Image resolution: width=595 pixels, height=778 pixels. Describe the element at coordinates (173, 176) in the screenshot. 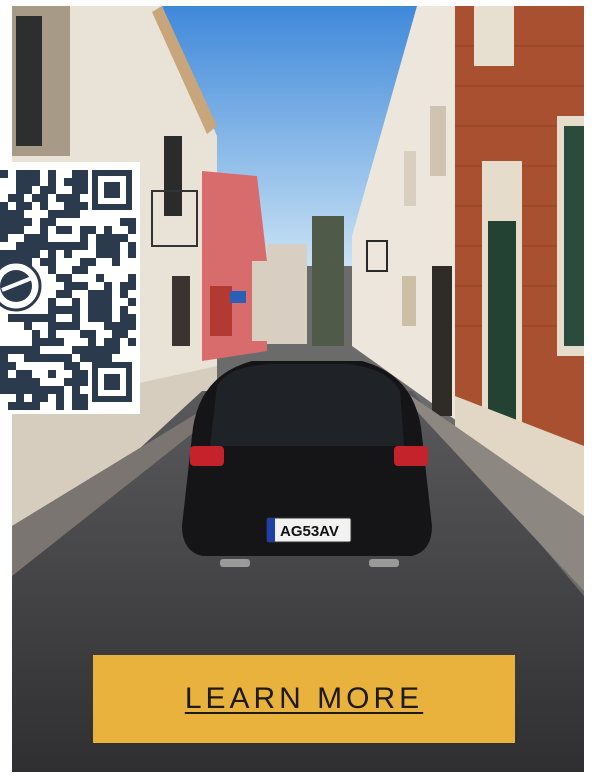

I see `left-window` at that location.